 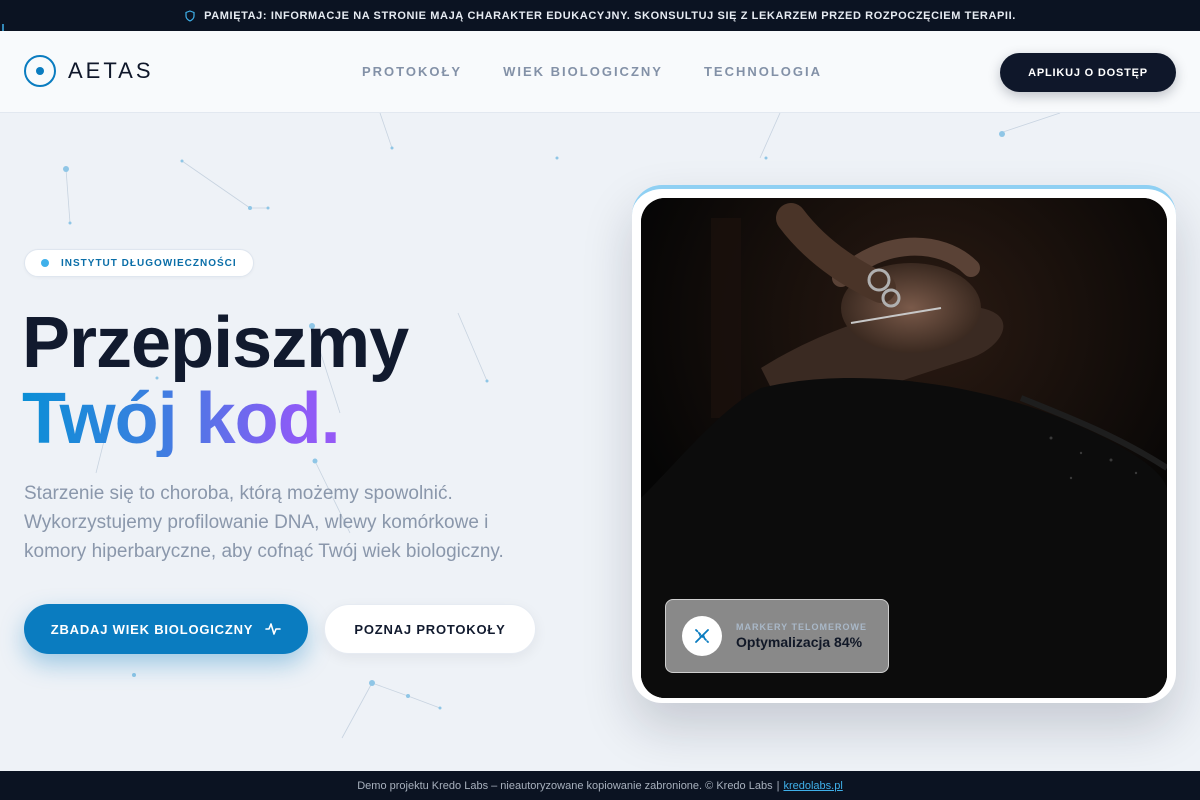 What do you see at coordinates (430, 629) in the screenshot?
I see `explore-protocols-button: POZNAJ PROTOKOŁY` at bounding box center [430, 629].